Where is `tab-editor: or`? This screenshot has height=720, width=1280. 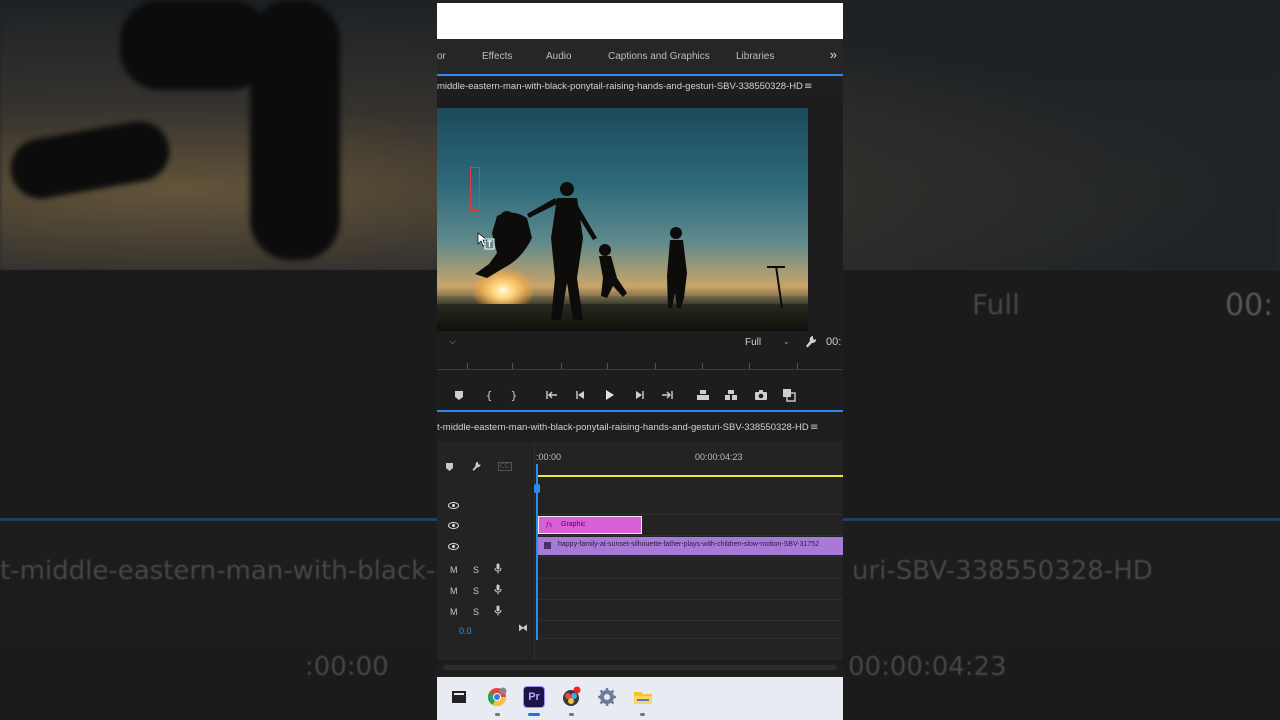
tab-editor: or is located at coordinates (441, 56).